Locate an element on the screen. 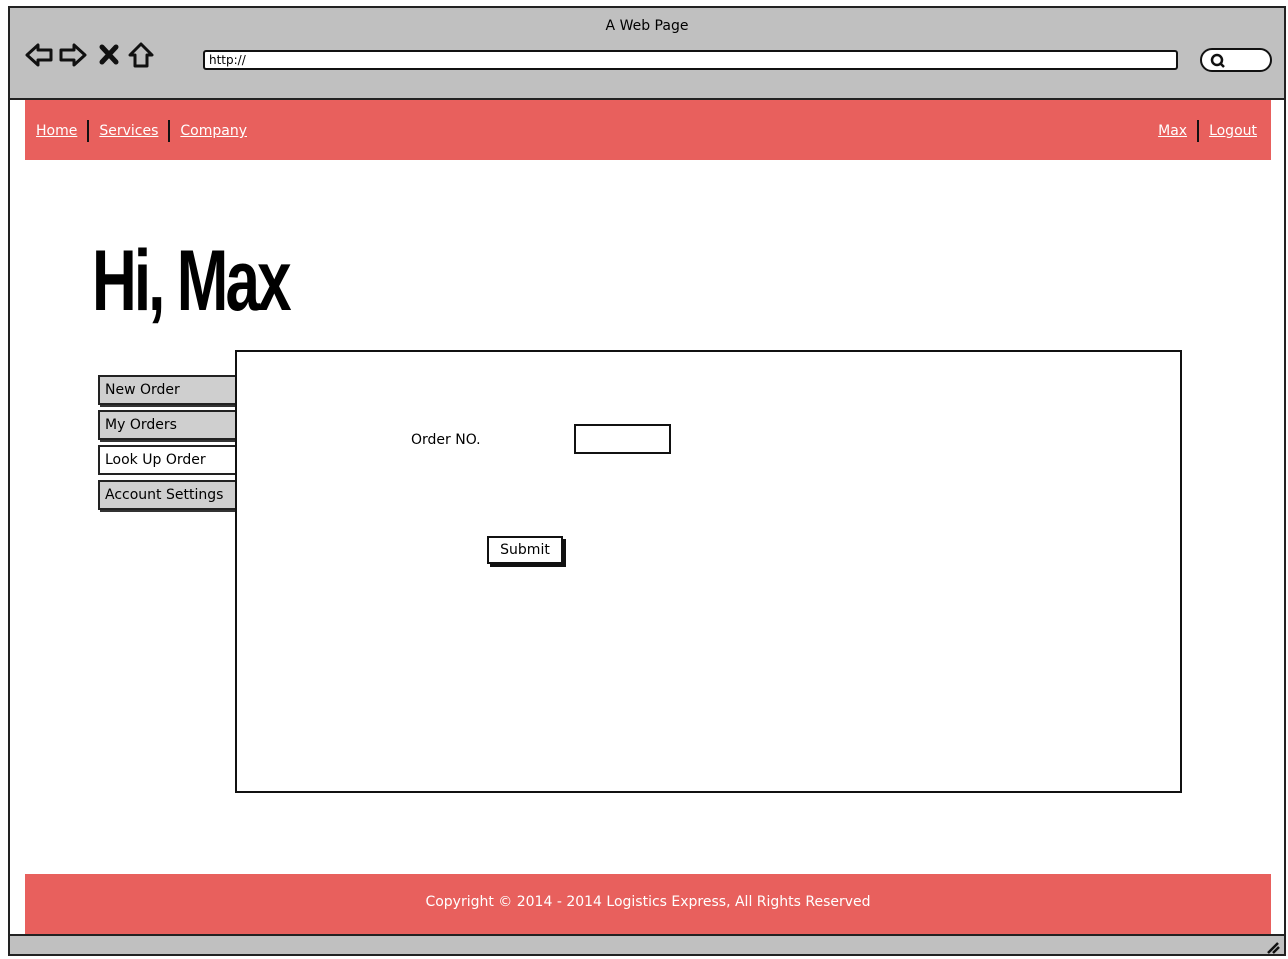 This screenshot has height=959, width=1288. tab-account-settings: Account Settings is located at coordinates (168, 495).